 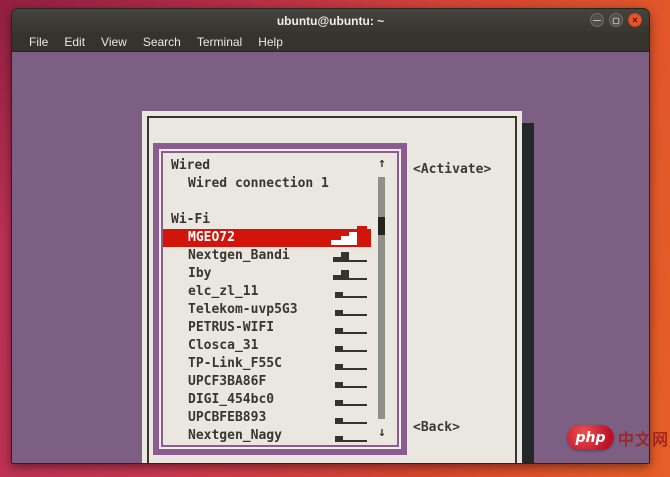 I want to click on network-name: MGEO72, so click(x=211, y=237).